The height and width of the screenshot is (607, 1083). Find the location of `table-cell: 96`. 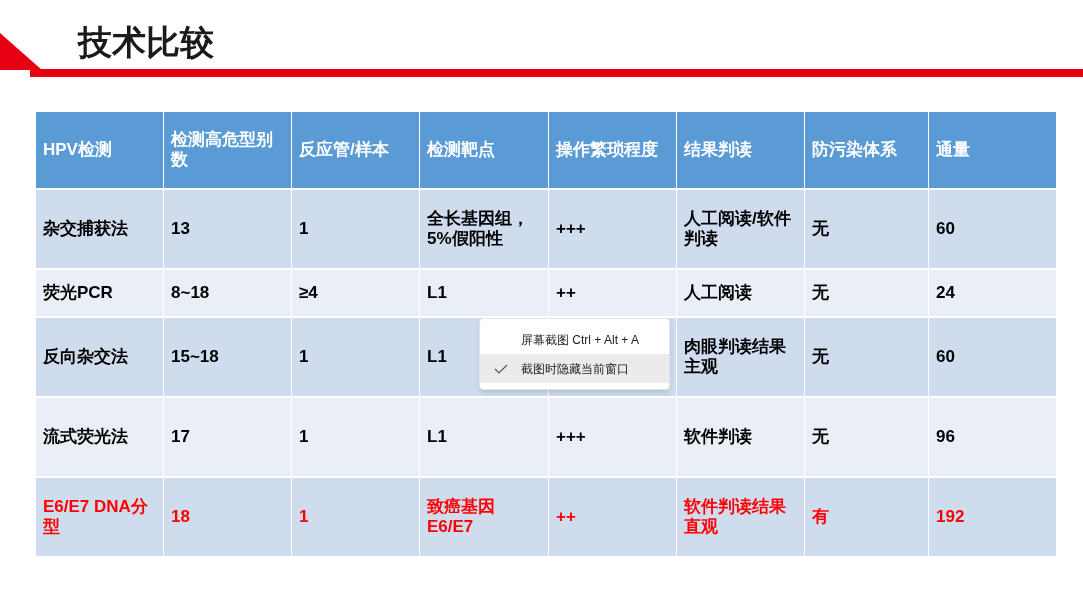

table-cell: 96 is located at coordinates (992, 437).